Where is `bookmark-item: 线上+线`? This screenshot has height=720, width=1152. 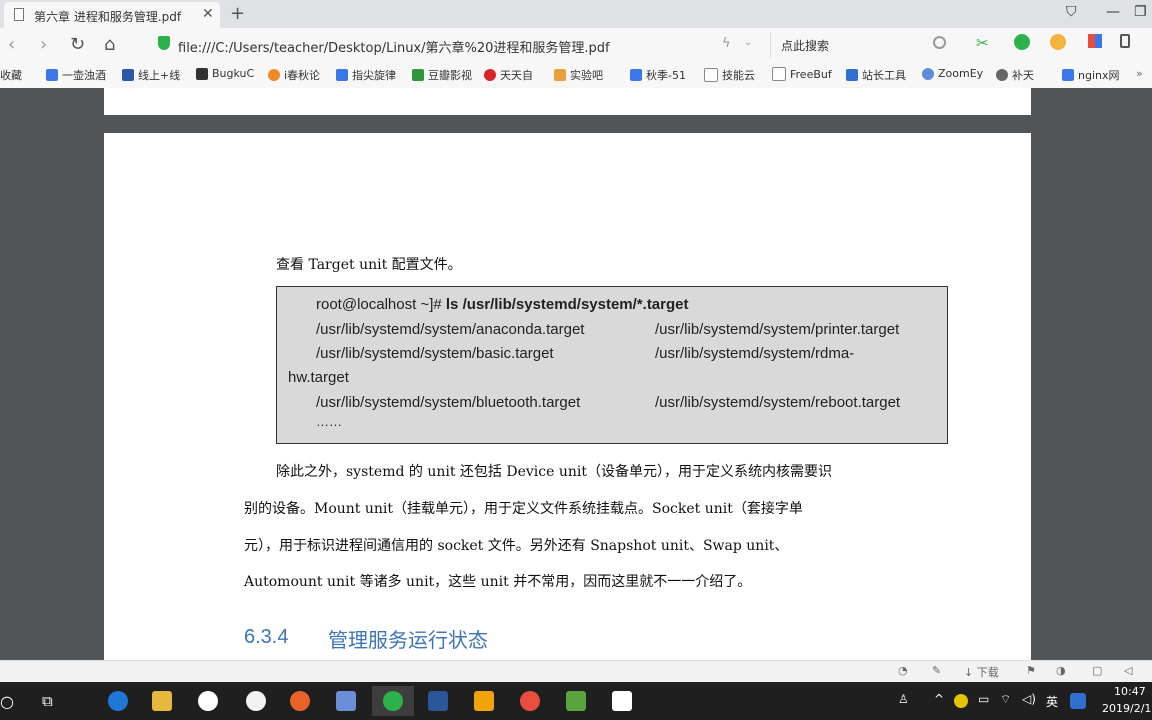 bookmark-item: 线上+线 is located at coordinates (151, 75).